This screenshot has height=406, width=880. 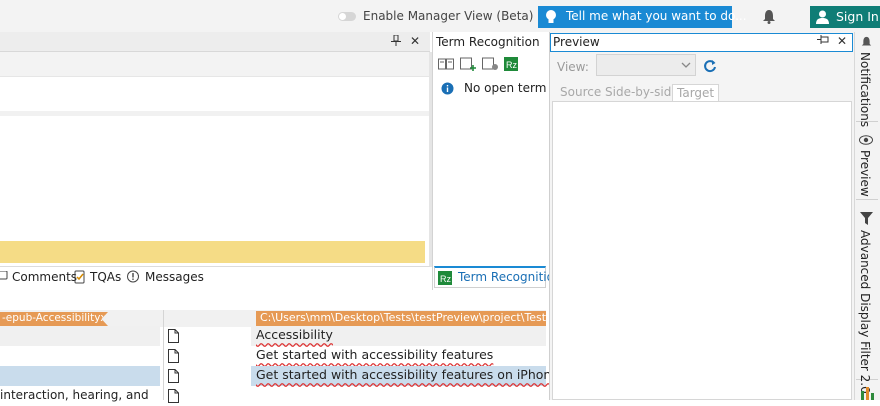 I want to click on target-cell: Get started with accessibility features, so click(x=374, y=354).